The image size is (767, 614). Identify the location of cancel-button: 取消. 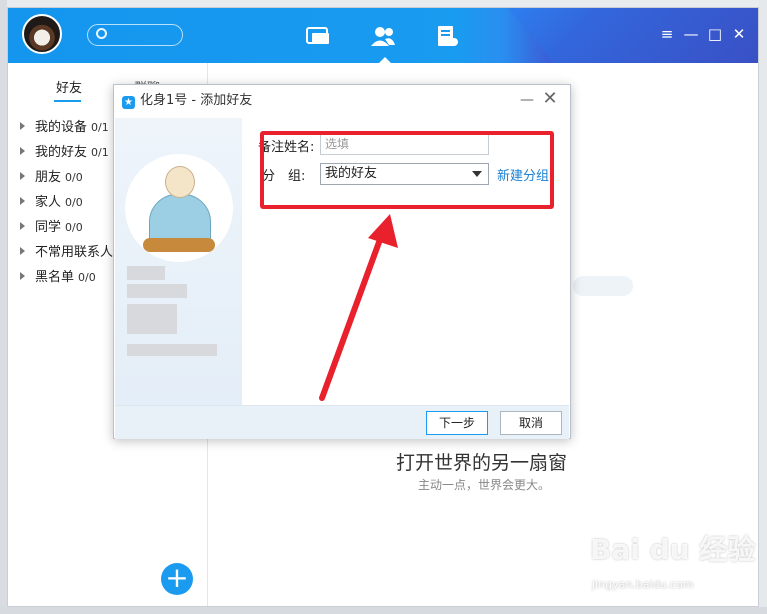
(531, 423).